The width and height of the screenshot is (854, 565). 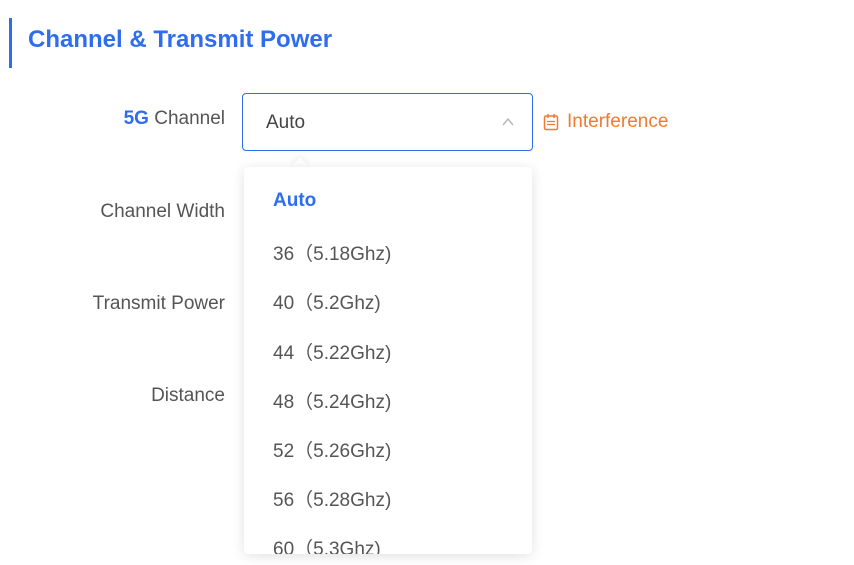 What do you see at coordinates (327, 544) in the screenshot?
I see `option-60: 60（5.3Ghz)` at bounding box center [327, 544].